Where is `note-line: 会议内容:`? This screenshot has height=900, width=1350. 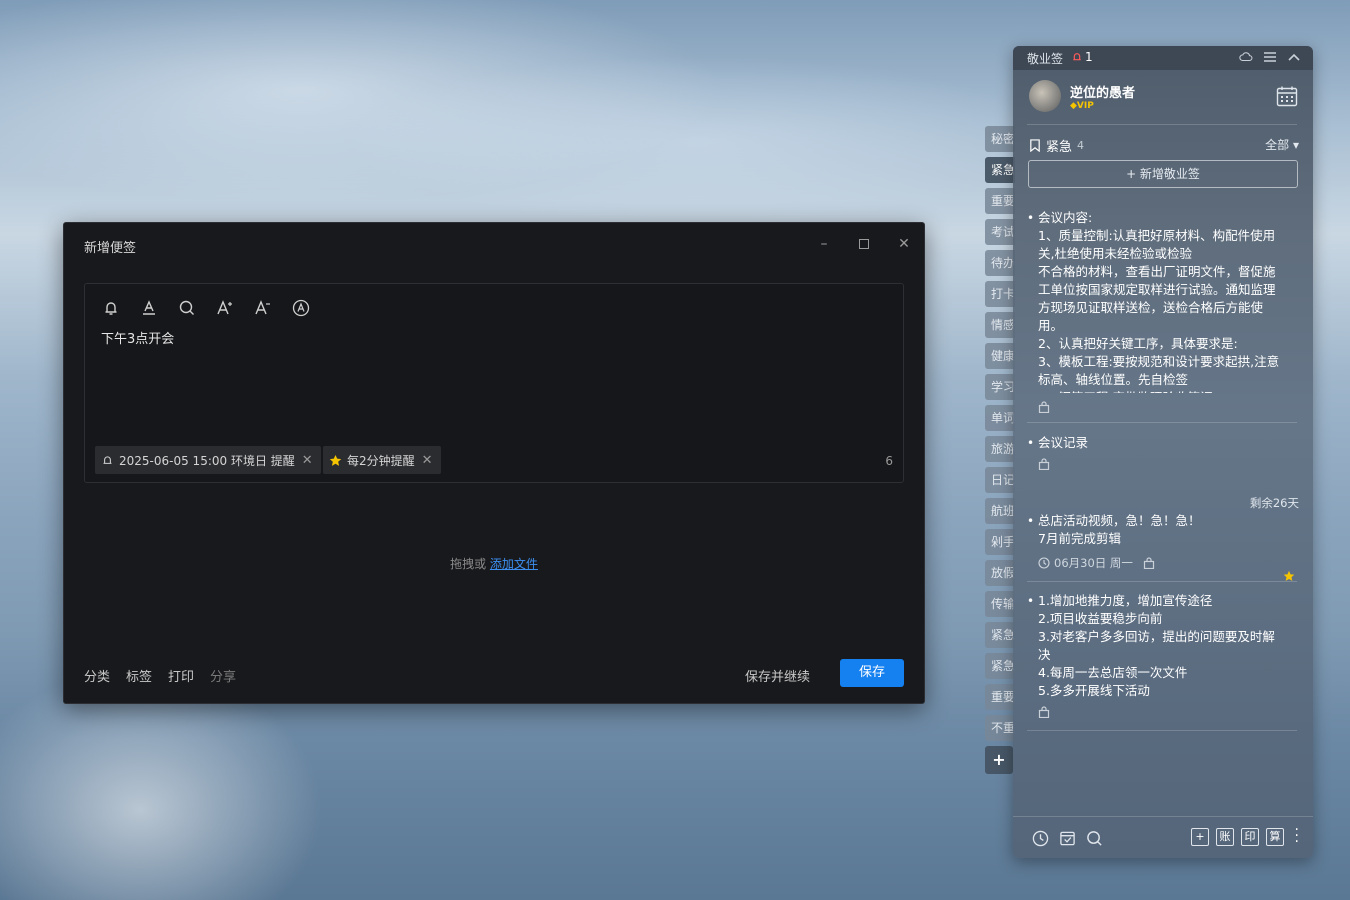 note-line: 会议内容: is located at coordinates (1065, 217).